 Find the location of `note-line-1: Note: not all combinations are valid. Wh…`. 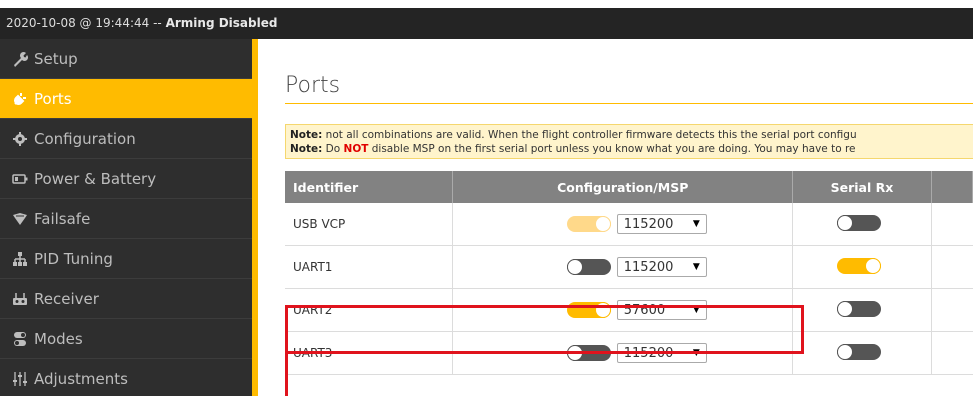

note-line-1: Note: not all combinations are valid. Wh… is located at coordinates (631, 135).